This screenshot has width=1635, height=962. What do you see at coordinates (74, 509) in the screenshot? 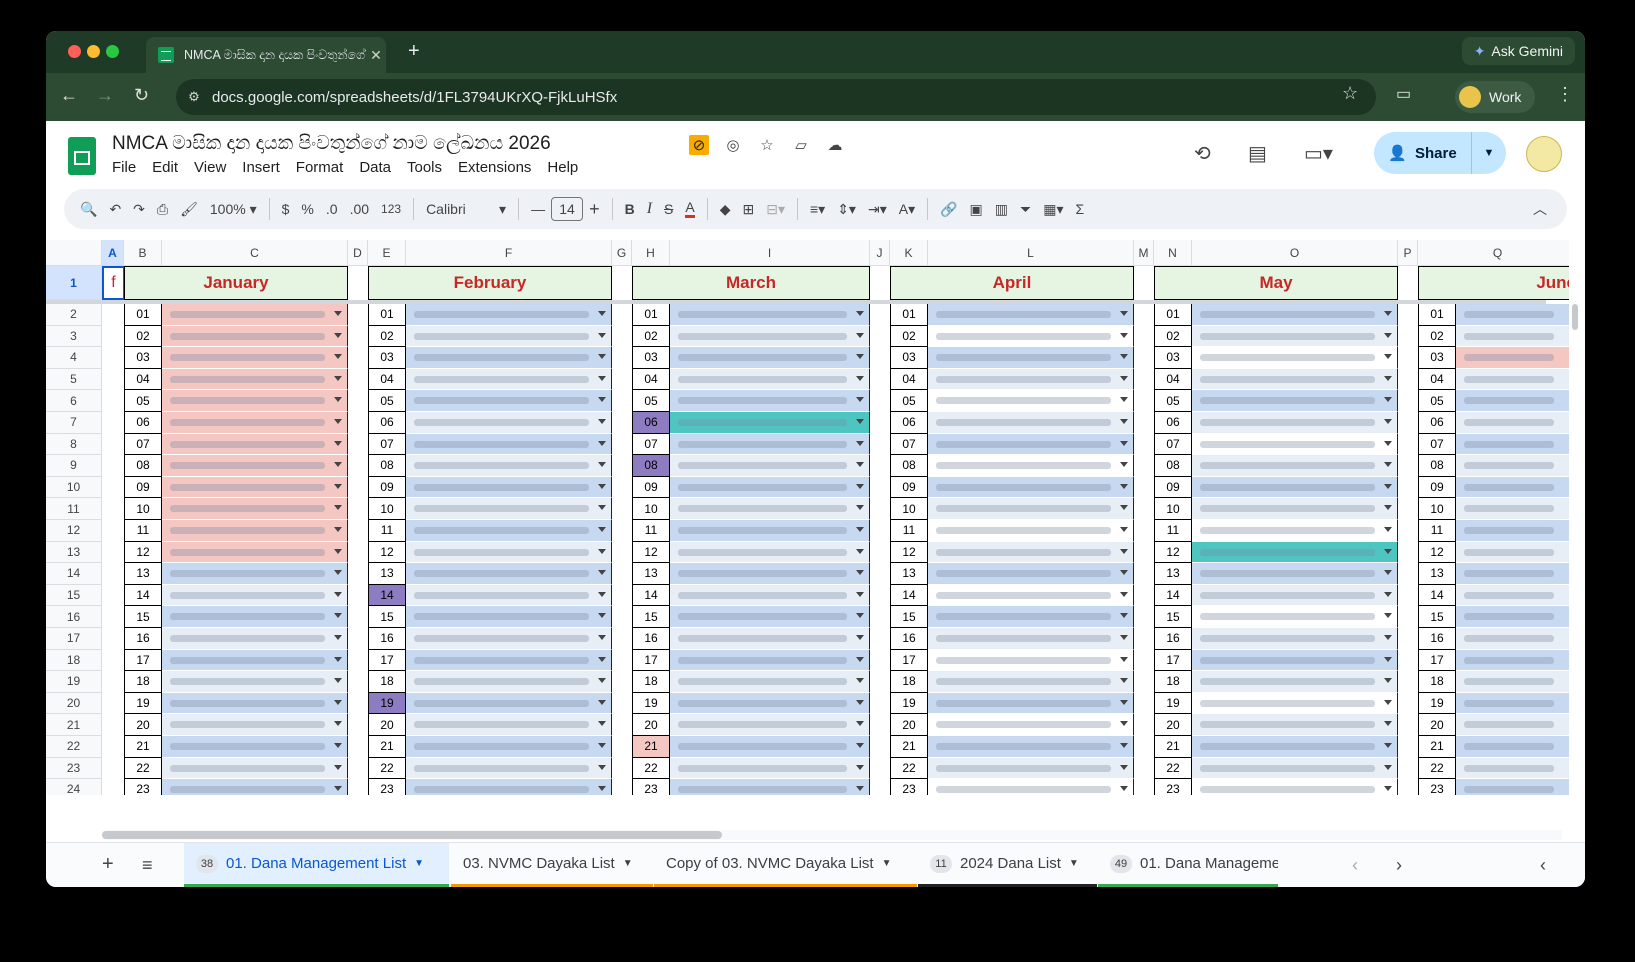
I see `row-header-11: 11` at bounding box center [74, 509].